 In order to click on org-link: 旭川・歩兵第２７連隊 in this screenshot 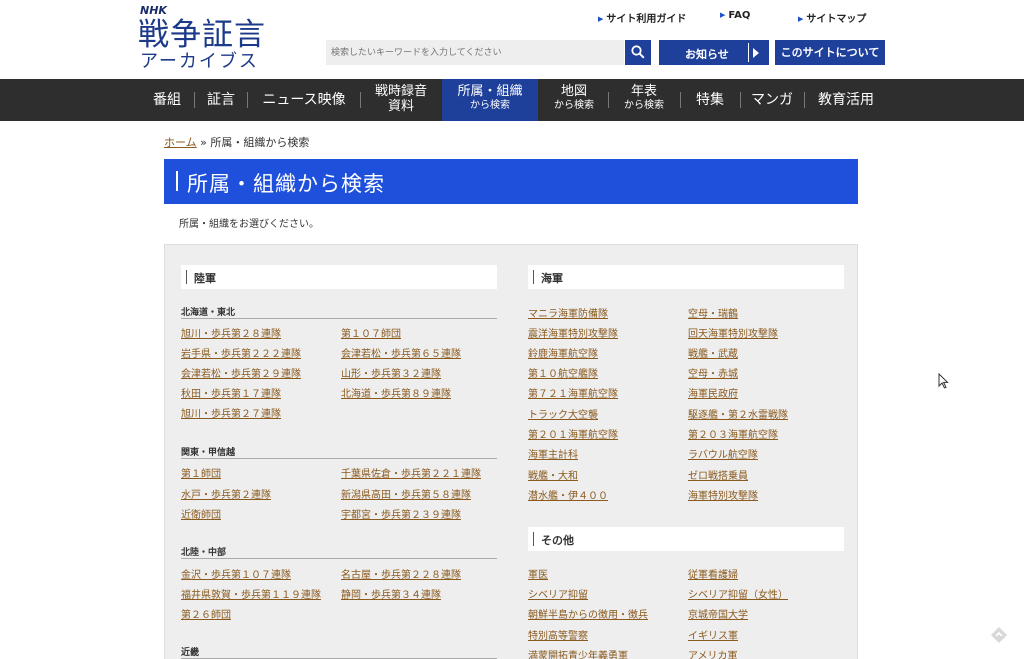, I will do `click(231, 412)`.